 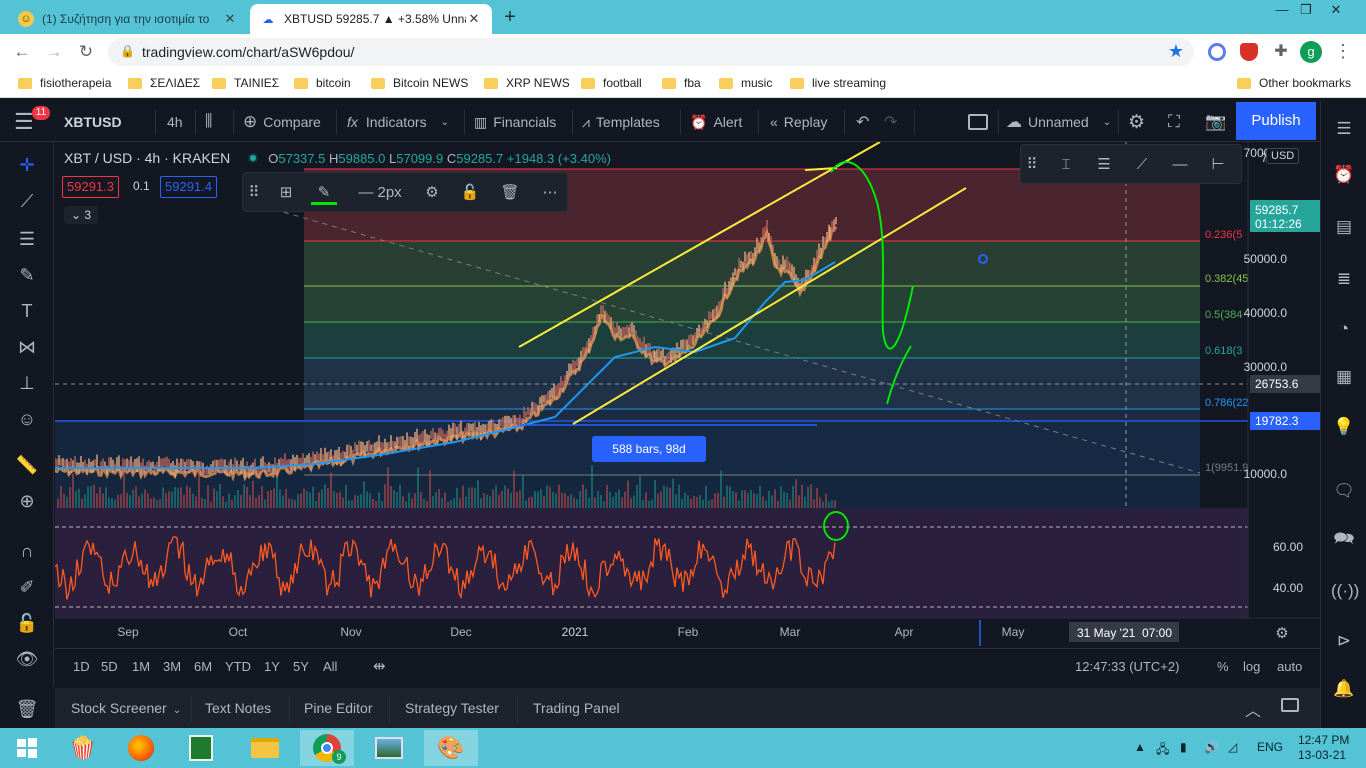 I want to click on system-clock: 12:47 PM 13-03-21, so click(x=1323, y=748).